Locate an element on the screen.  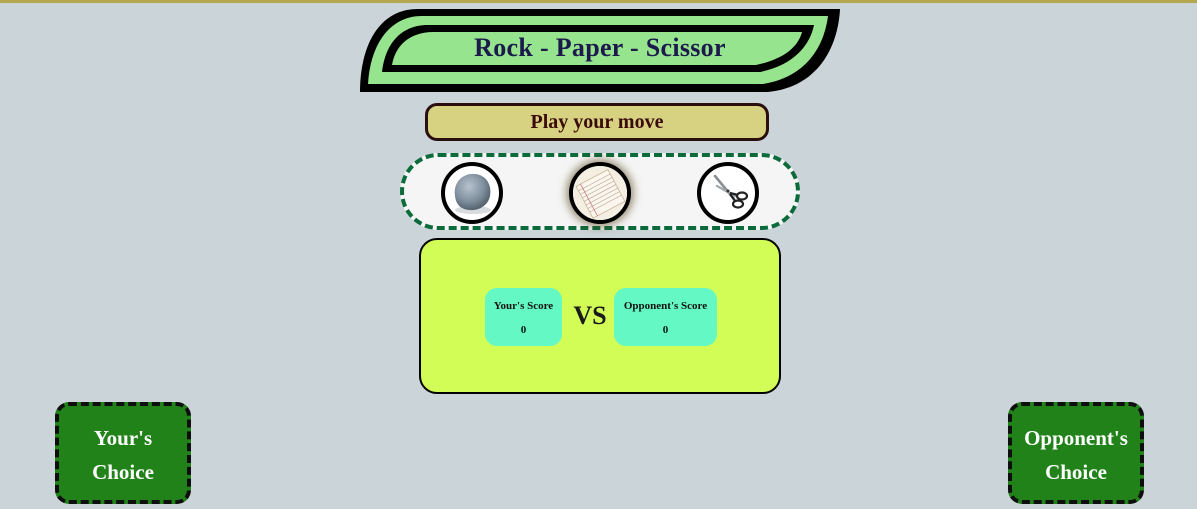
score-panel: Your's Score 0 VS Opponent's Score 0 is located at coordinates (600, 316).